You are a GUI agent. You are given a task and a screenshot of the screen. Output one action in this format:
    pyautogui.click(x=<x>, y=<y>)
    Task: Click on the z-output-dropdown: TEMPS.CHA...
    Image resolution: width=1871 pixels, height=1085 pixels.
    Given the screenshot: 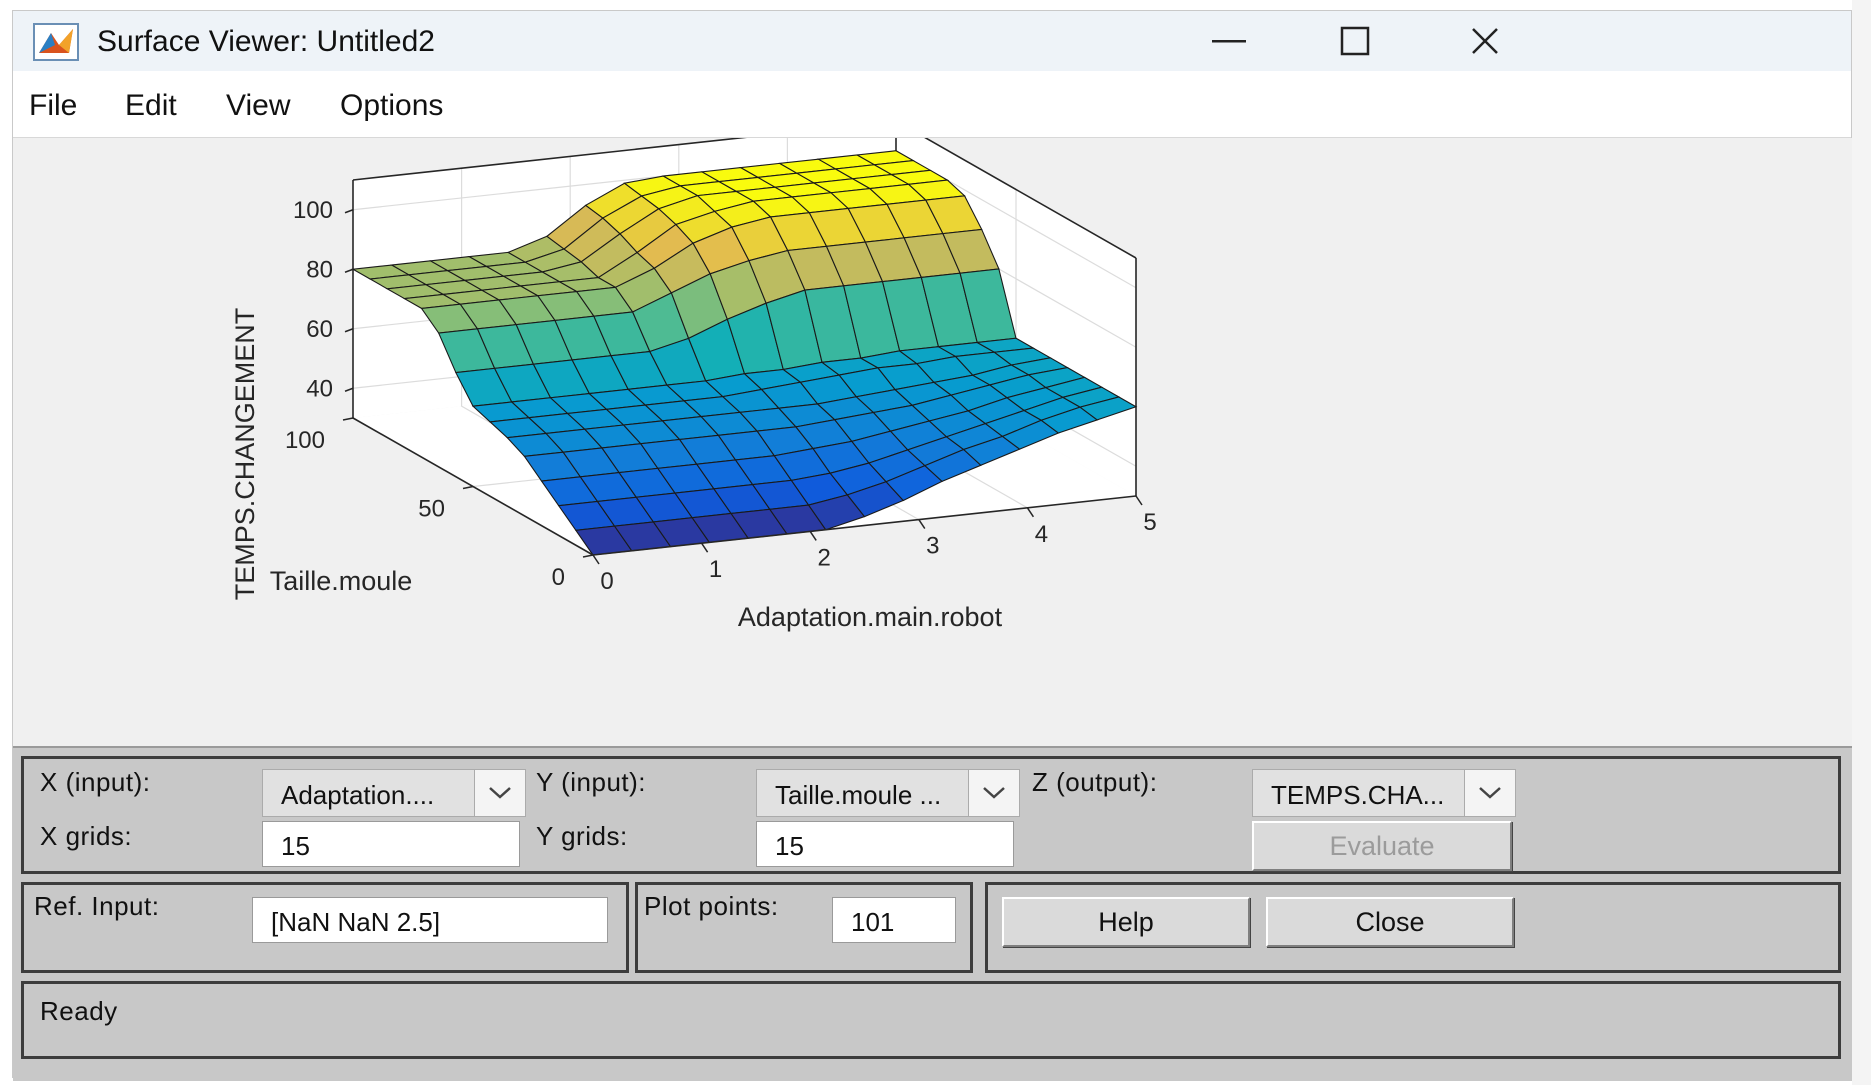 What is the action you would take?
    pyautogui.click(x=1384, y=793)
    